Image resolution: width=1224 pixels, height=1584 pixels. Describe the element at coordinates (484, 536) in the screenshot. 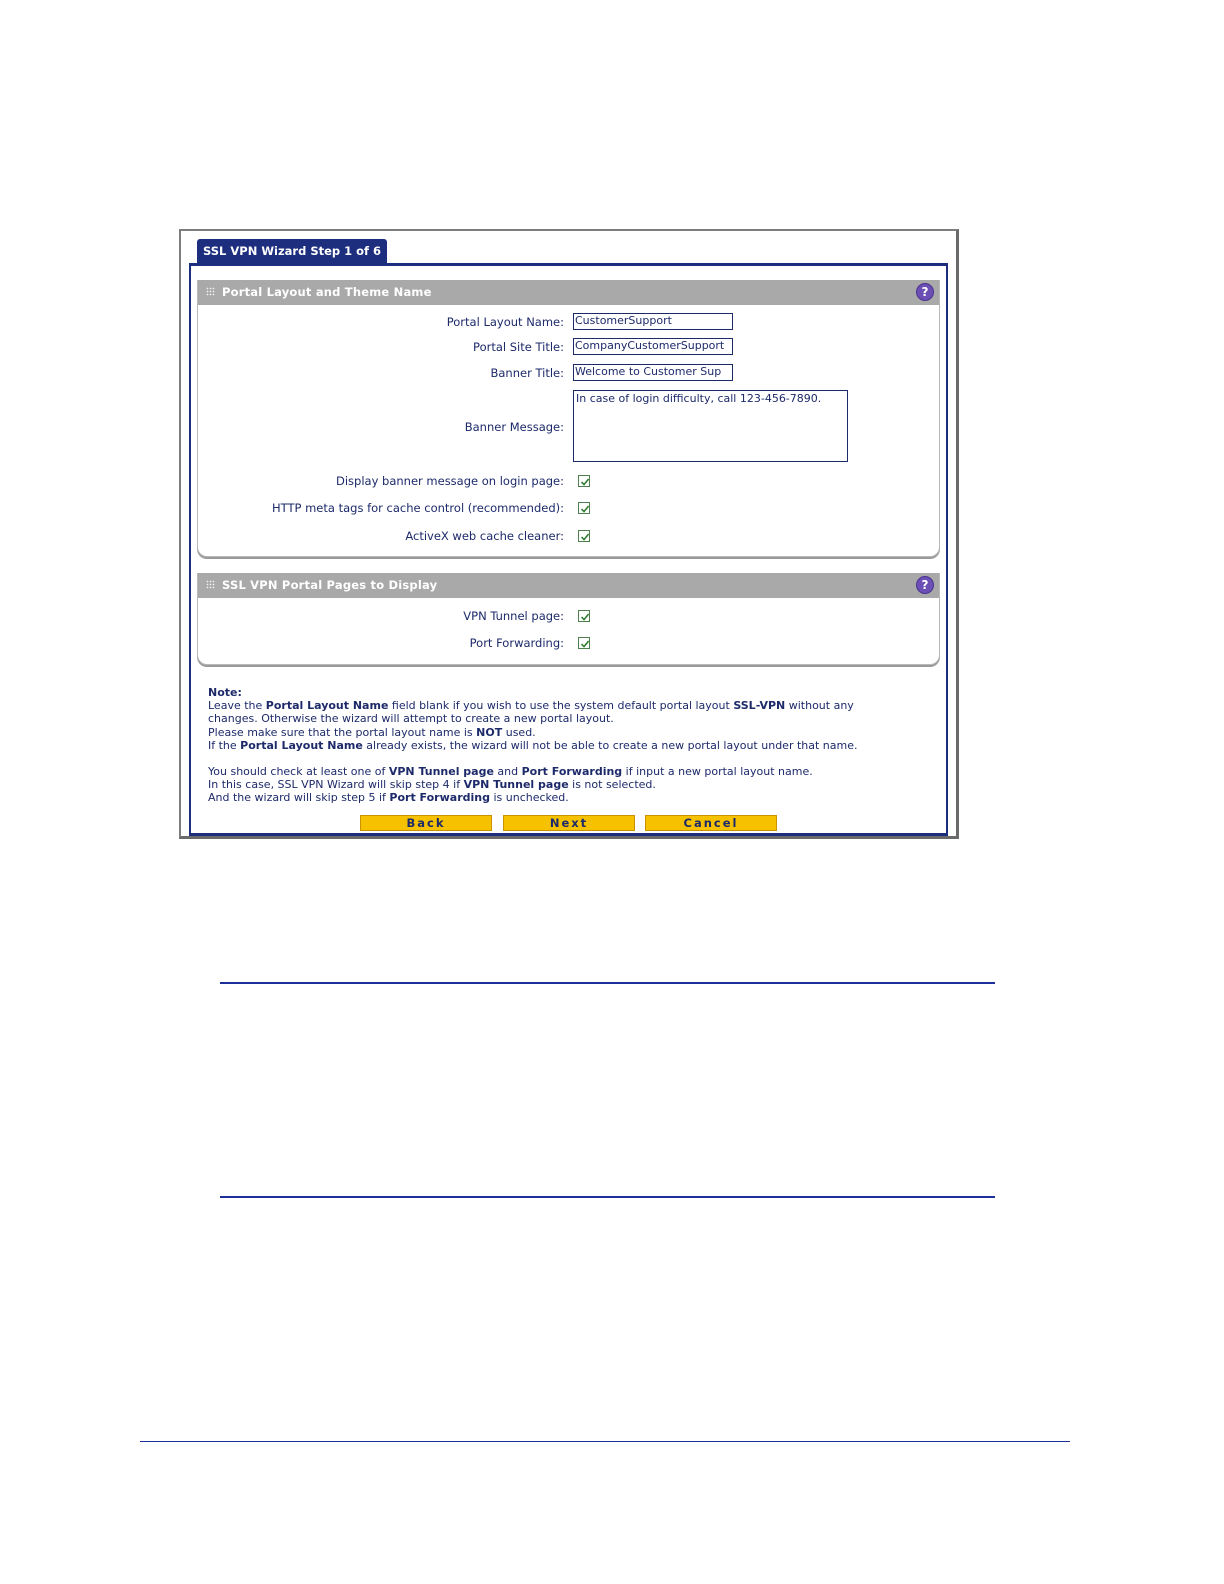

I see `activex-label: ActiveX web cache cleaner:` at that location.